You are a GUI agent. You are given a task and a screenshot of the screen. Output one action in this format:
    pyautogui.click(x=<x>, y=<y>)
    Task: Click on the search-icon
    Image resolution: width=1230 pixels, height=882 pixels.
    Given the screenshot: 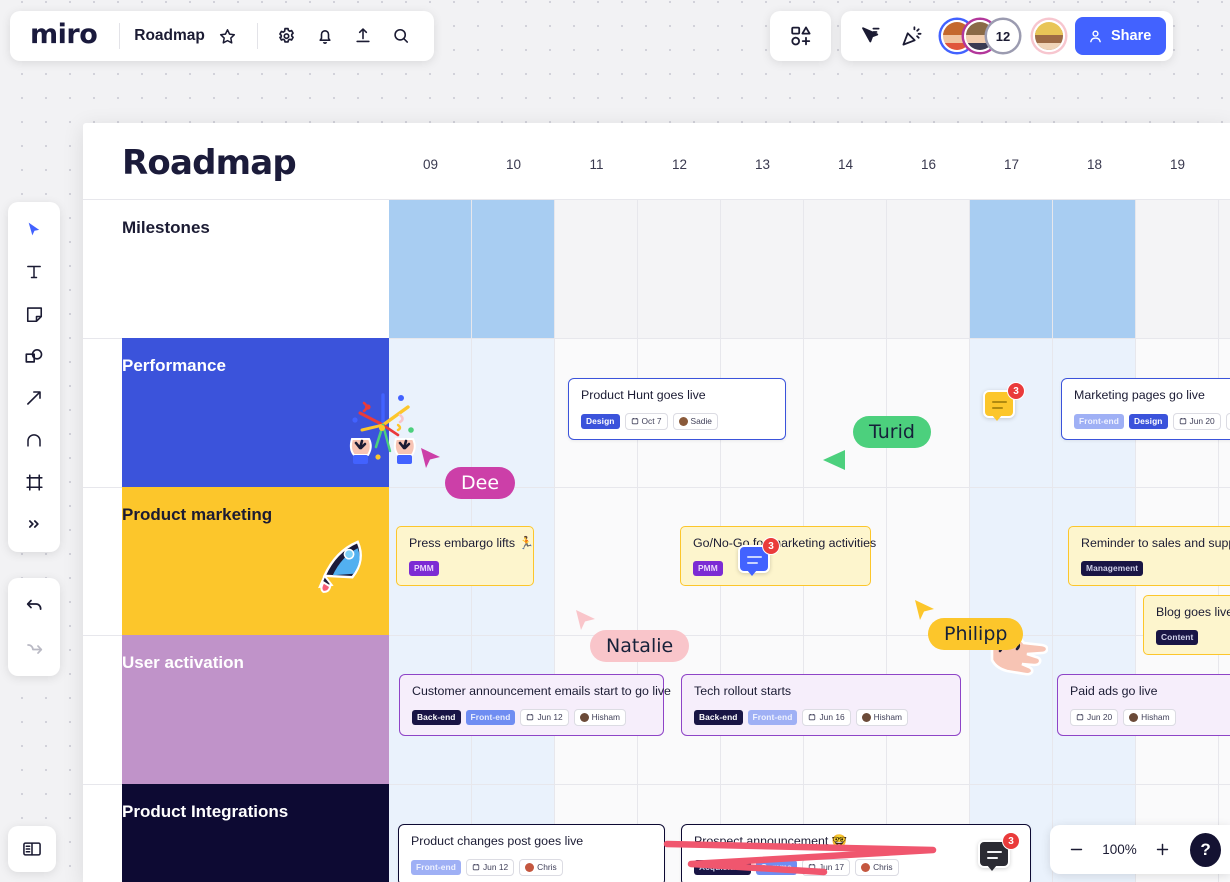 What is the action you would take?
    pyautogui.click(x=401, y=36)
    